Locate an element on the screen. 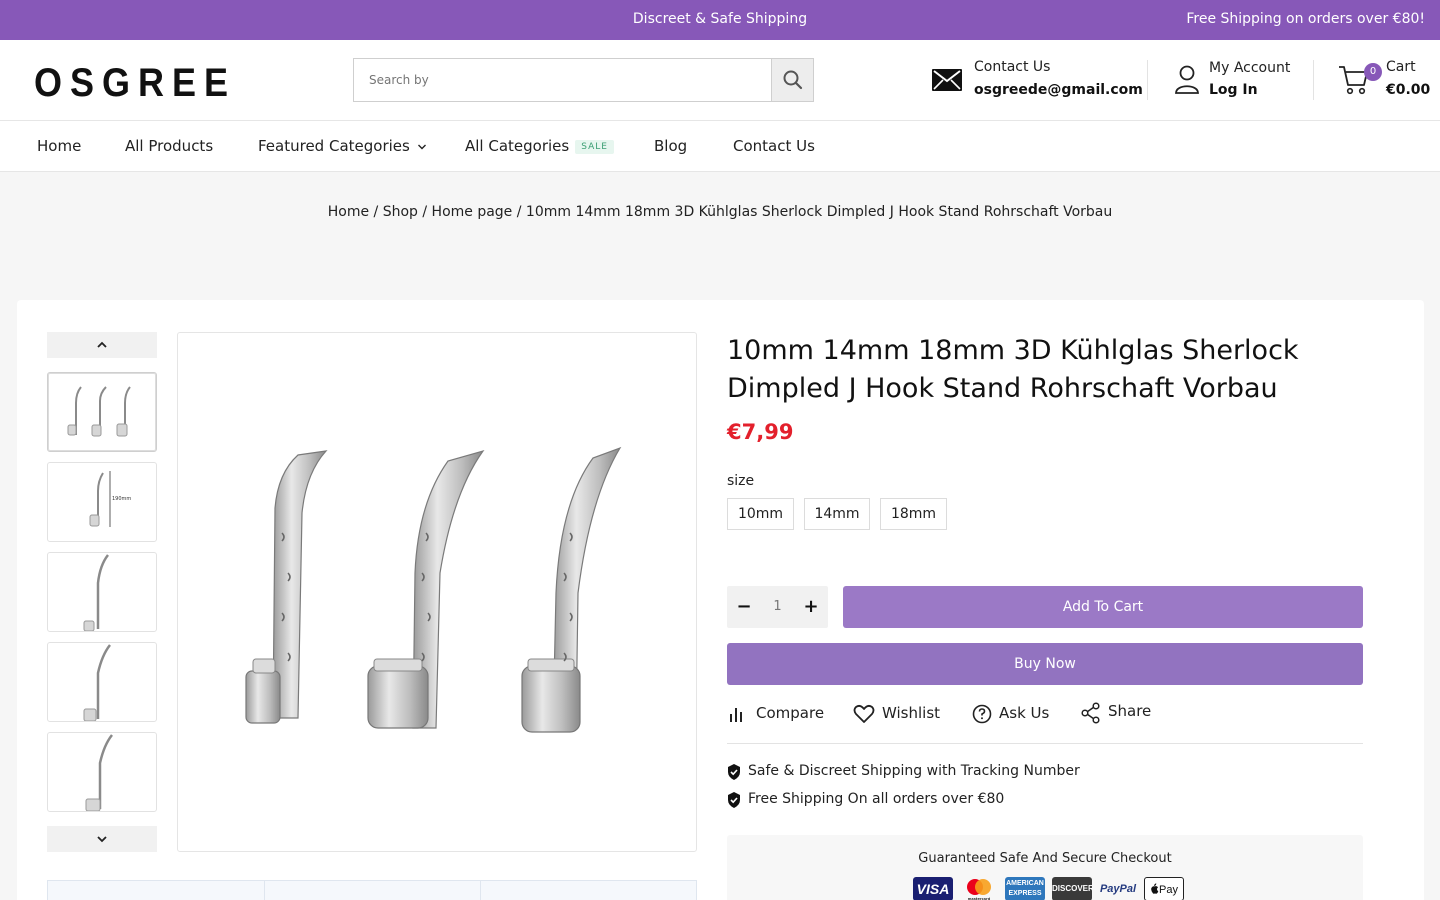 This screenshot has width=1440, height=900. thumbnail-prev-button is located at coordinates (102, 345).